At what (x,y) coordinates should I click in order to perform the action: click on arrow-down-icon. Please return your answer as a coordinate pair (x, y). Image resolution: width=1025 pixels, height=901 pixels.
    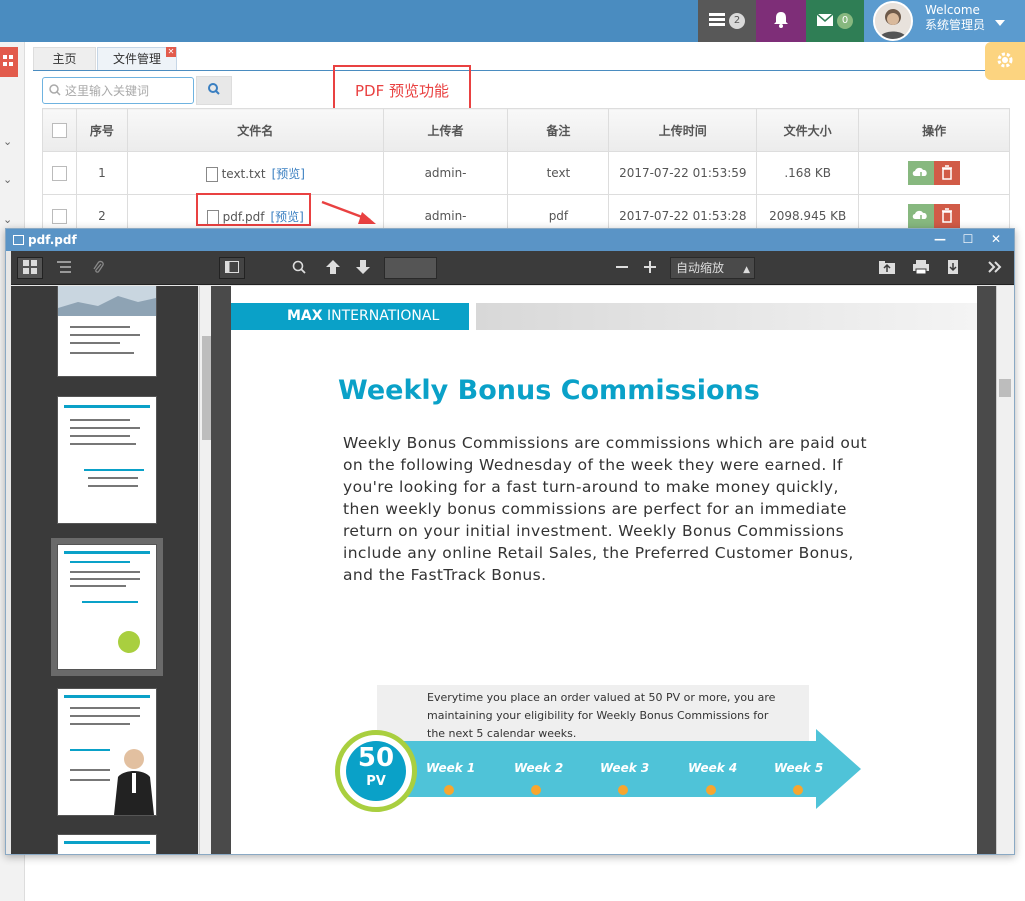
    Looking at the image, I should click on (363, 268).